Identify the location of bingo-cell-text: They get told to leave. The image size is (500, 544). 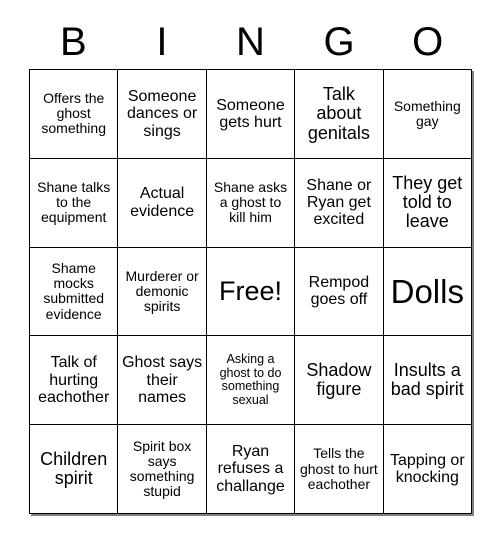
(427, 202).